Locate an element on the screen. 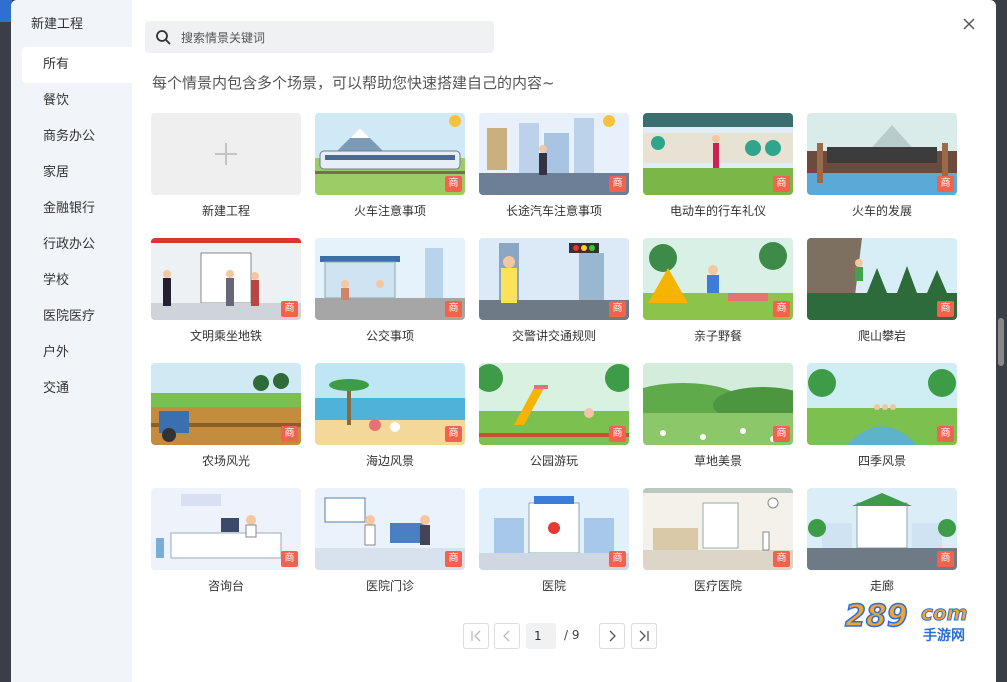 This screenshot has height=682, width=1007. close-icon is located at coordinates (969, 24).